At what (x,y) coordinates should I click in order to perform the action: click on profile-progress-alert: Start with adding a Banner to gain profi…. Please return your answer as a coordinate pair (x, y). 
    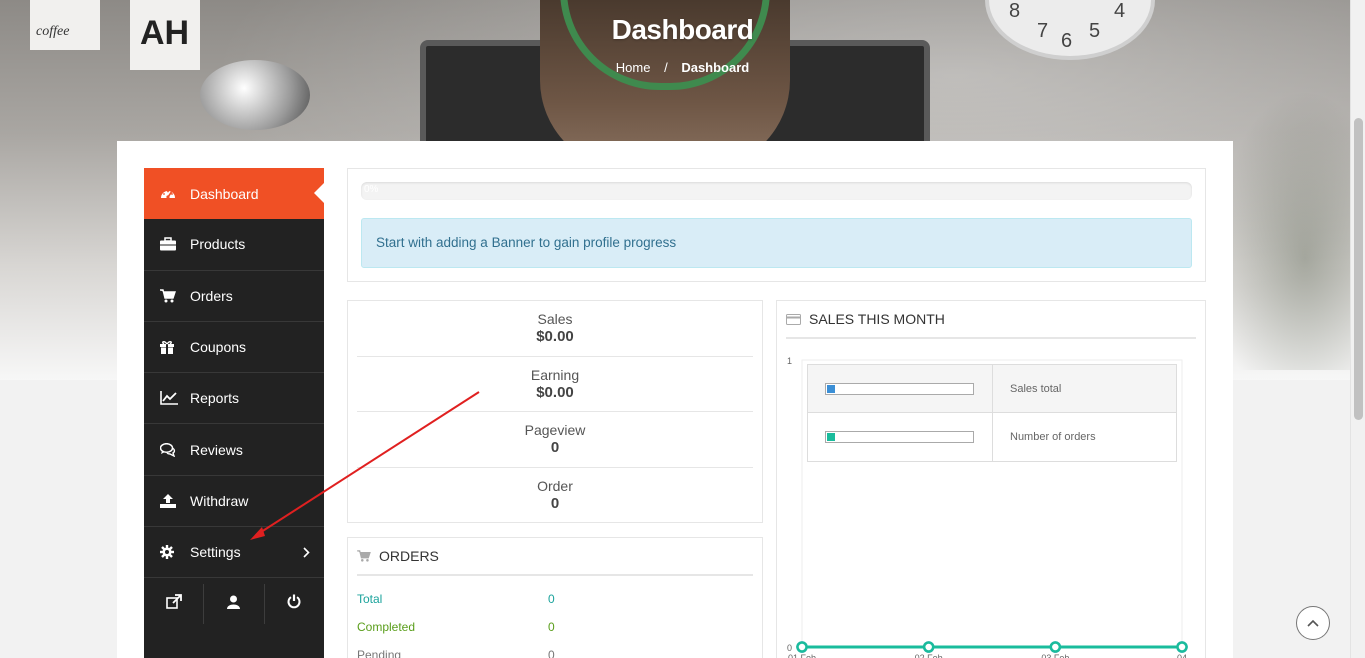
    Looking at the image, I should click on (776, 243).